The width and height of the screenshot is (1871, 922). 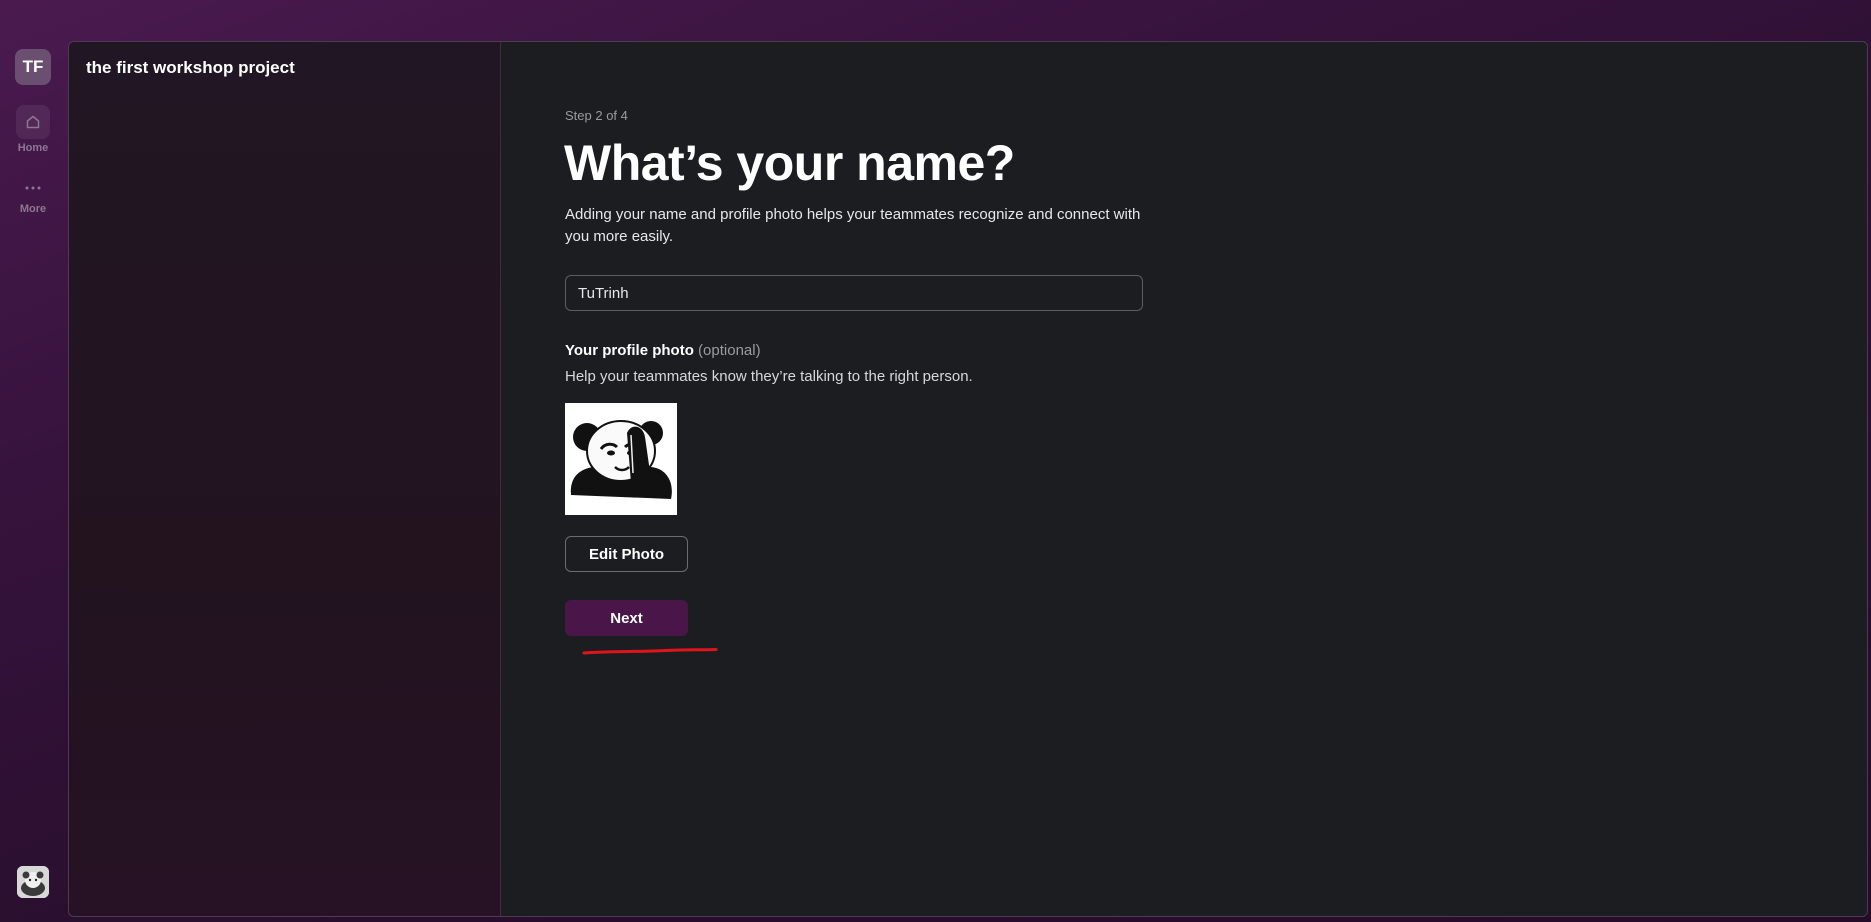 I want to click on name-input, so click(x=854, y=293).